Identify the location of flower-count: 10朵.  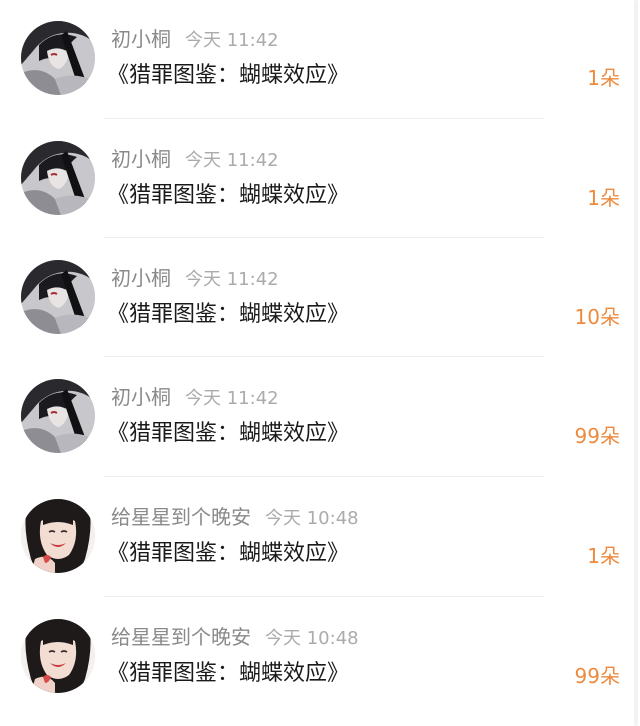
(597, 317).